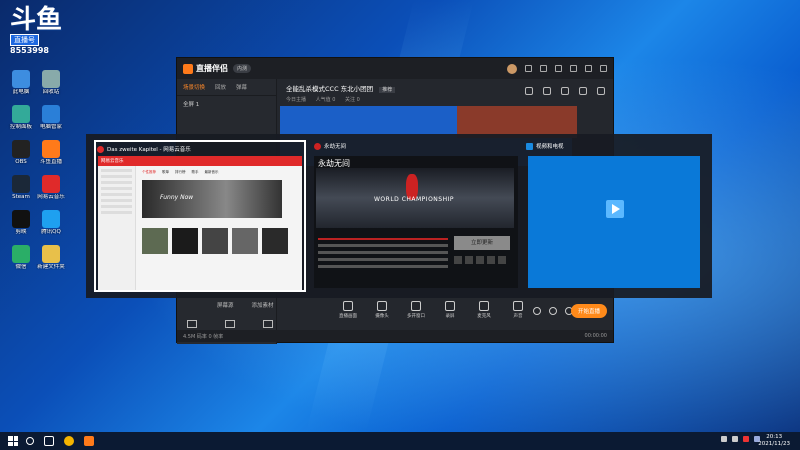 The height and width of the screenshot is (450, 800). Describe the element at coordinates (241, 87) in the screenshot. I see `tab-danmaku: 弹幕` at that location.